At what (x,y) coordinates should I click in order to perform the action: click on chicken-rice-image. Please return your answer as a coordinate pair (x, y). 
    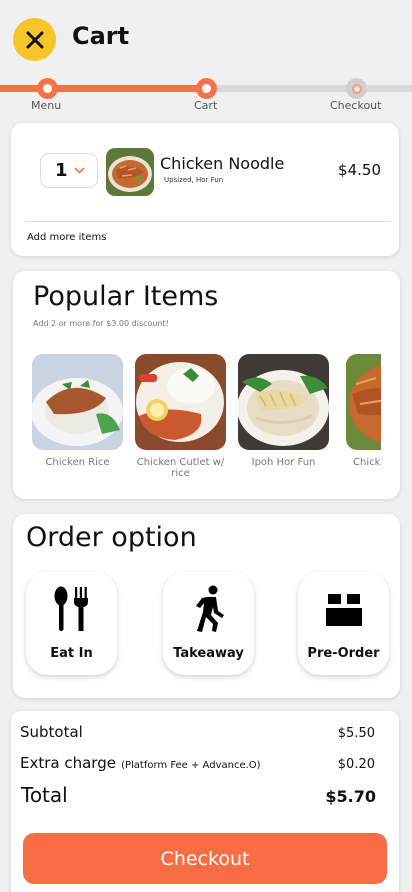
    Looking at the image, I should click on (77, 402).